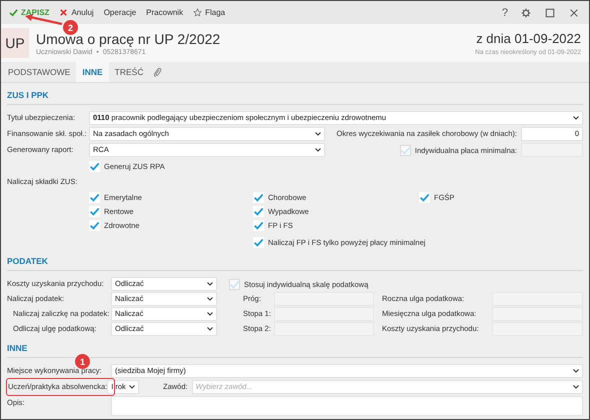 This screenshot has height=420, width=590. What do you see at coordinates (550, 13) in the screenshot?
I see `maximize-icon` at bounding box center [550, 13].